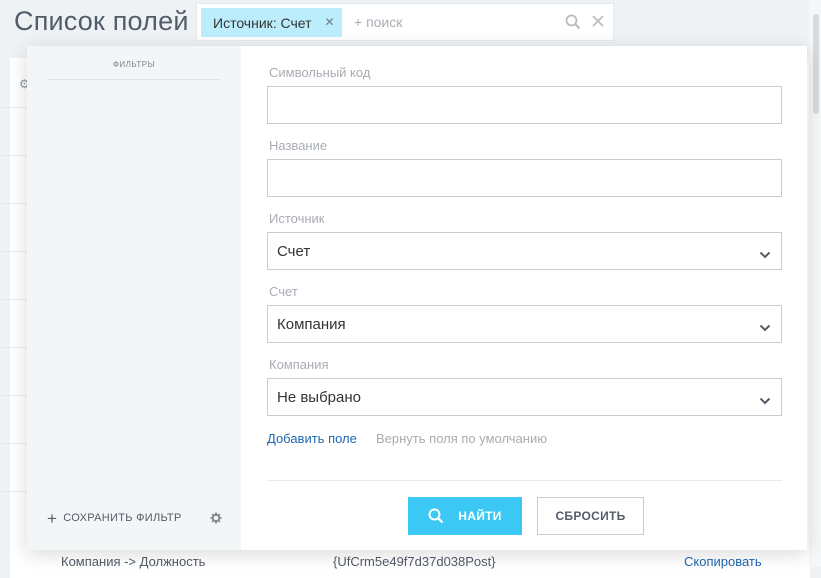  What do you see at coordinates (319, 397) in the screenshot?
I see `company-select-value: Не выбрано` at bounding box center [319, 397].